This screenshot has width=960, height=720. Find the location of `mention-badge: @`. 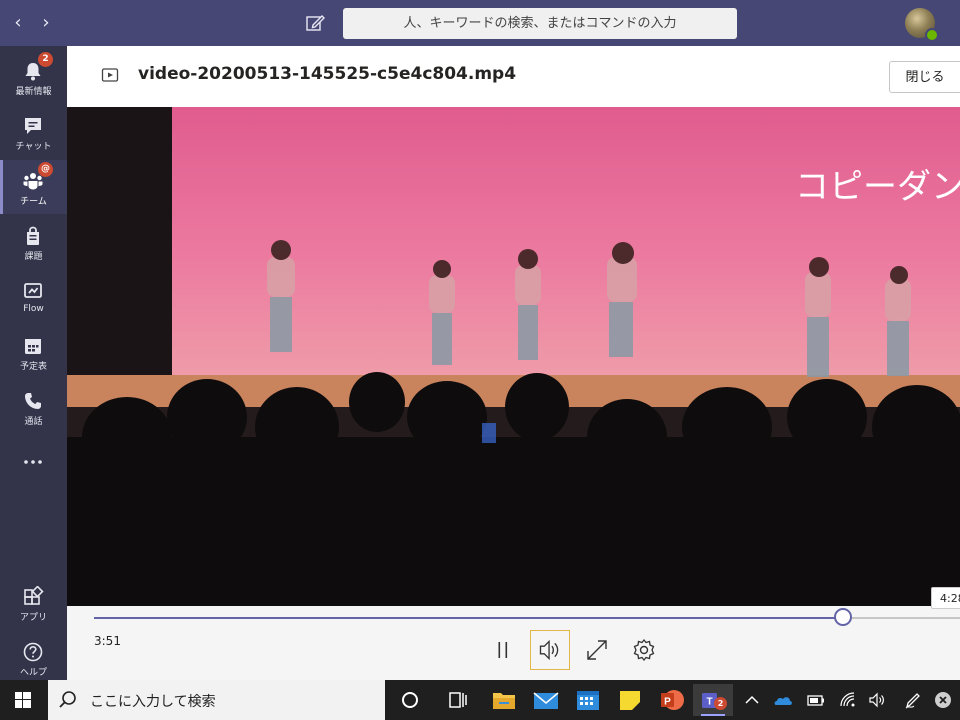

mention-badge: @ is located at coordinates (45, 169).